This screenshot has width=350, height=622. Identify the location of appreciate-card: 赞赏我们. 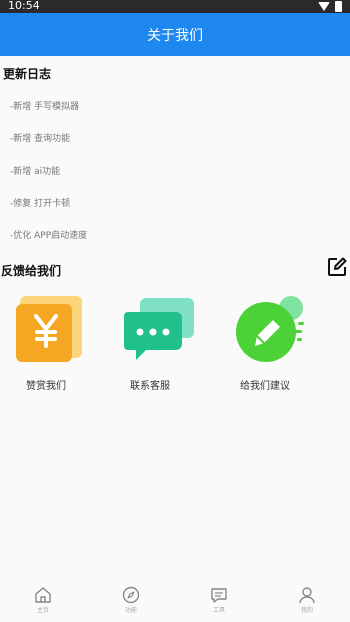
(49, 344).